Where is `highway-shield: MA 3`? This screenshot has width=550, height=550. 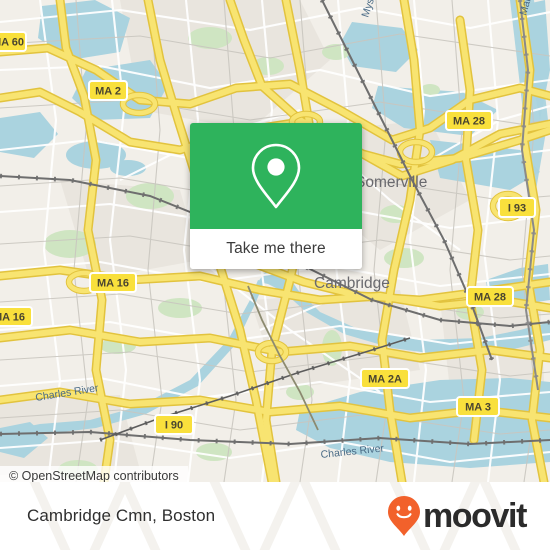 highway-shield: MA 3 is located at coordinates (478, 406).